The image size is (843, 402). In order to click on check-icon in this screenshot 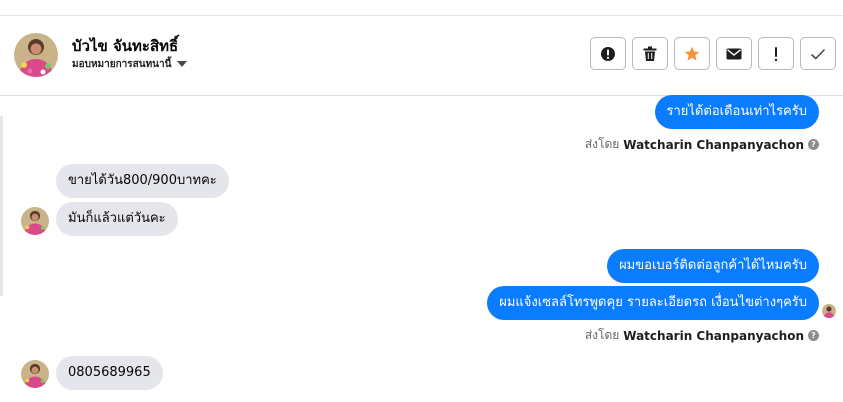, I will do `click(818, 54)`.